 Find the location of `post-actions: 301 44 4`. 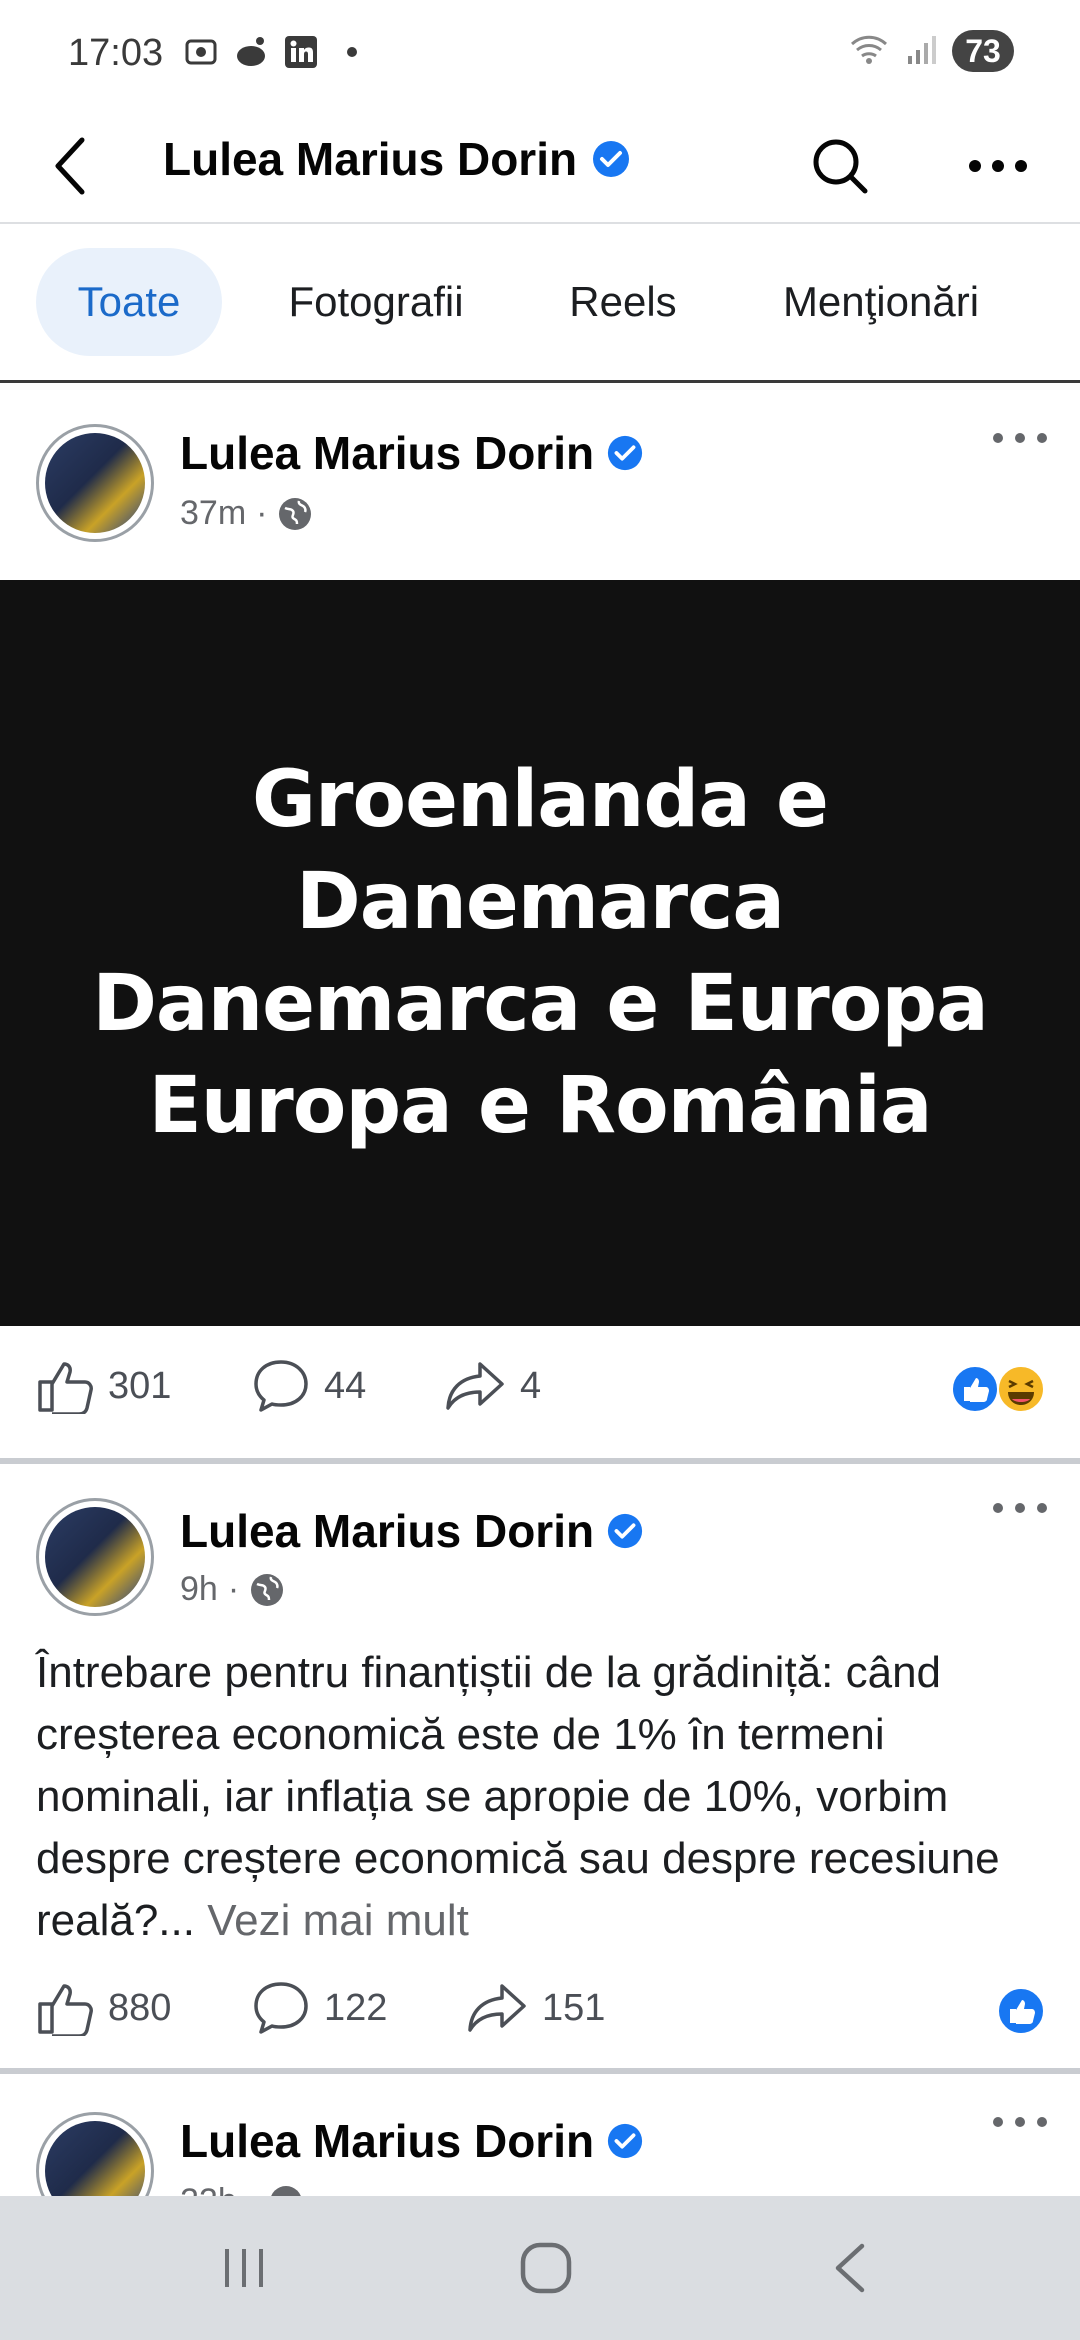

post-actions: 301 44 4 is located at coordinates (540, 1386).